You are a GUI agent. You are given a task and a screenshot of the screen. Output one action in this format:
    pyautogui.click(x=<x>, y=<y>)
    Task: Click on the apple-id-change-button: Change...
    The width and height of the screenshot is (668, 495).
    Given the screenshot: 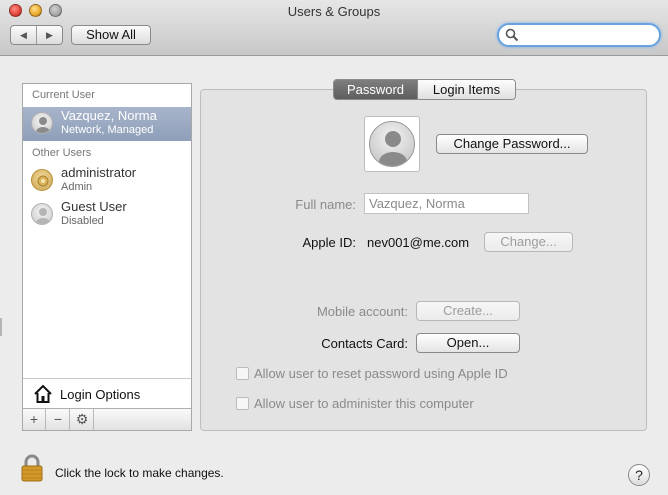 What is the action you would take?
    pyautogui.click(x=528, y=242)
    